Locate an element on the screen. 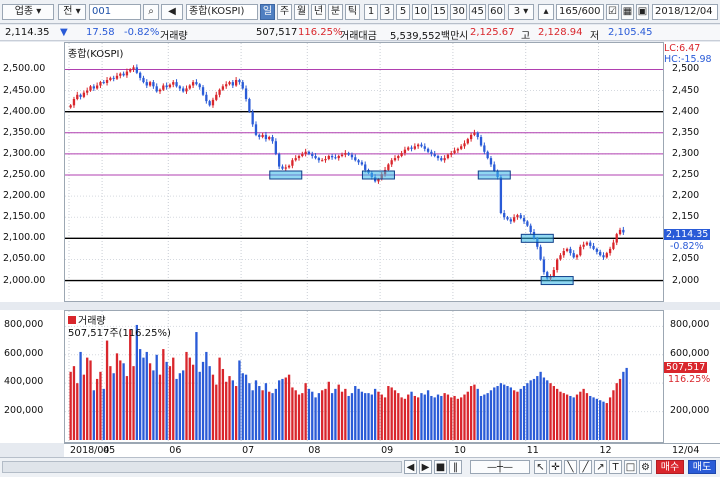 The height and width of the screenshot is (477, 720). chevron-up-icon: ▴ is located at coordinates (546, 12).